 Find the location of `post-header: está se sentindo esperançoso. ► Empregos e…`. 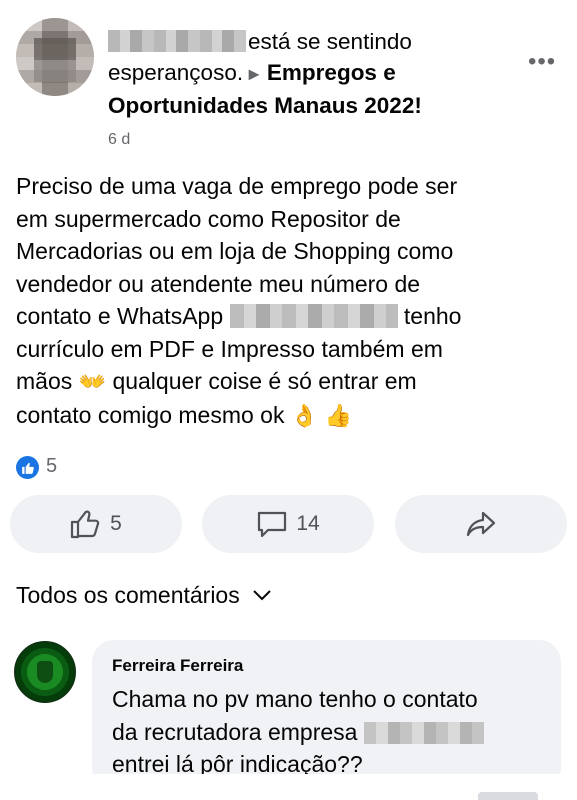

post-header: está se sentindo esperançoso. ► Empregos e… is located at coordinates (308, 73).